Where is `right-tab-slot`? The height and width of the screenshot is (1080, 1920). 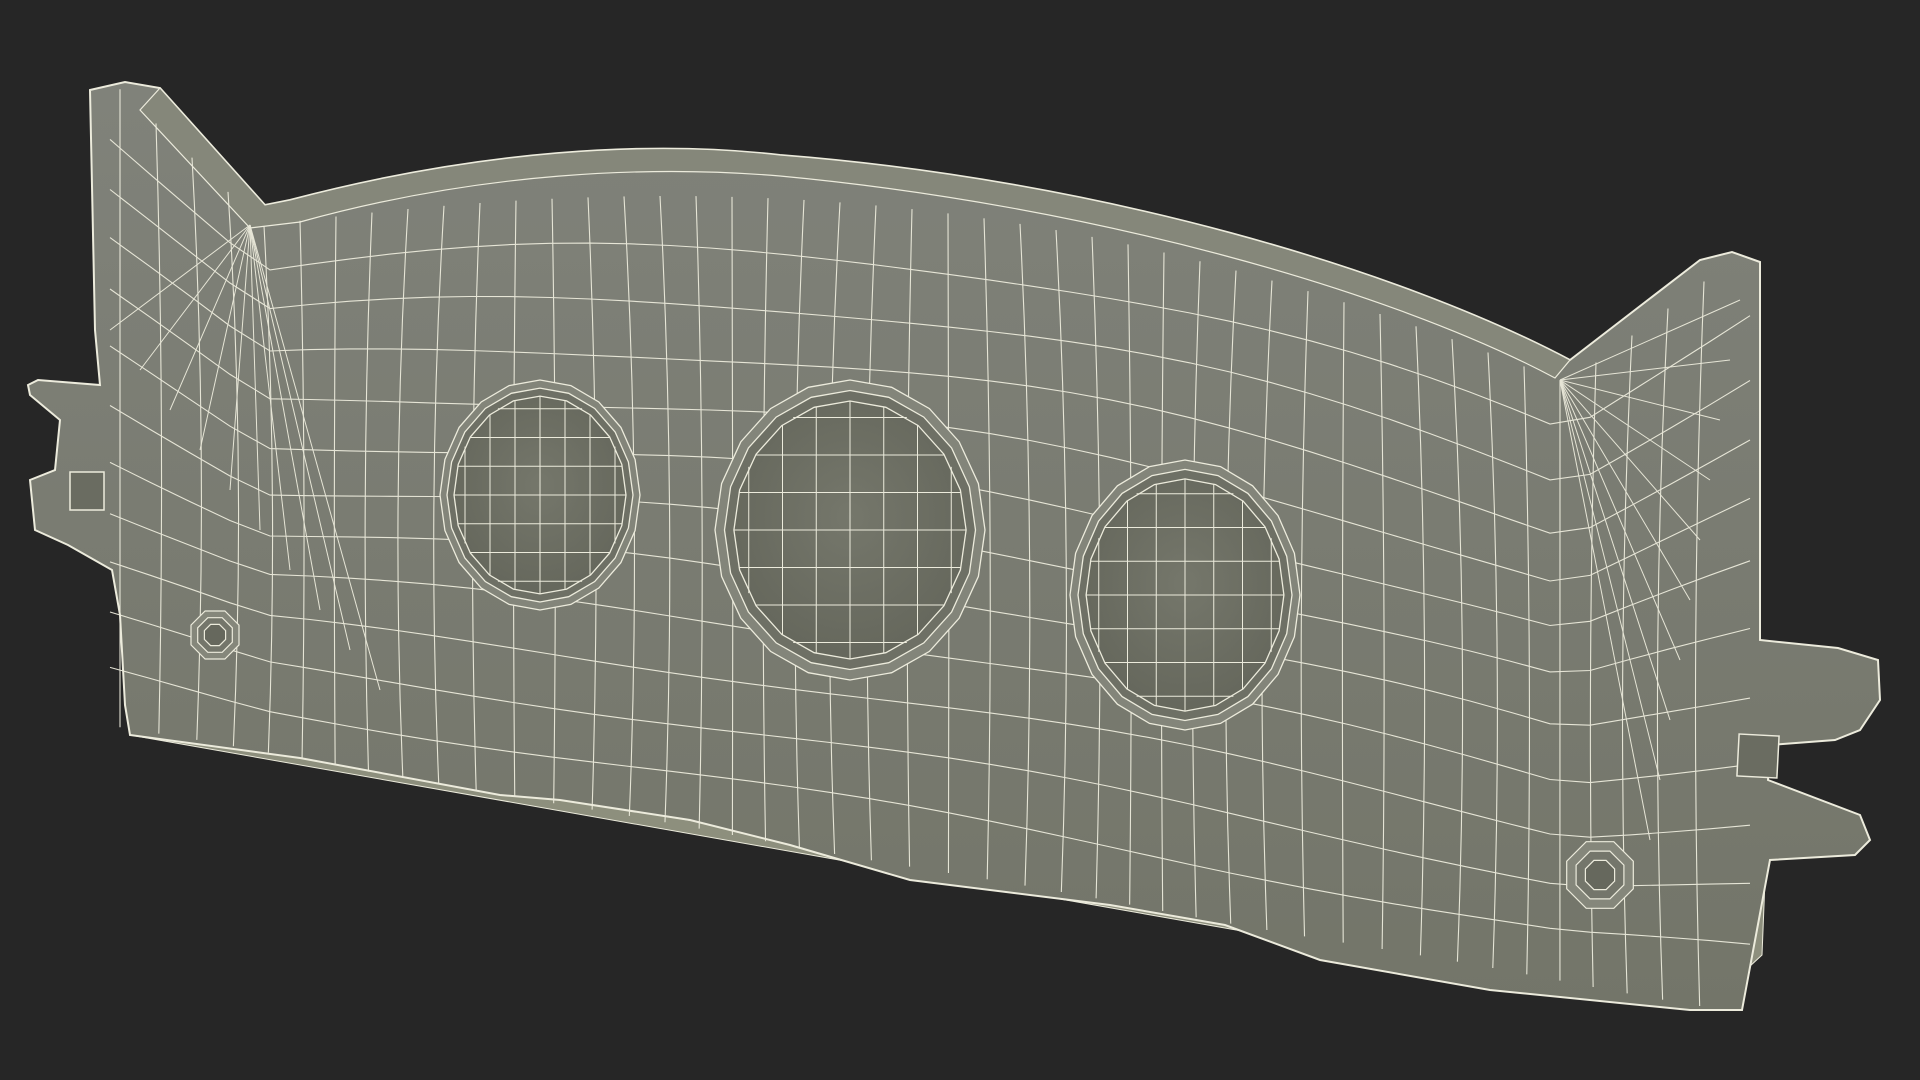 right-tab-slot is located at coordinates (1758, 756).